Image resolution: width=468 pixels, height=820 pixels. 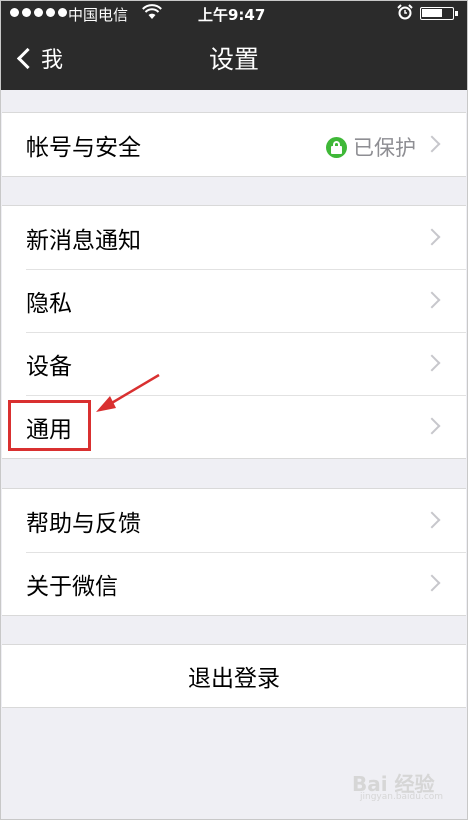 I want to click on settings-item-label: 隐私, so click(x=49, y=303).